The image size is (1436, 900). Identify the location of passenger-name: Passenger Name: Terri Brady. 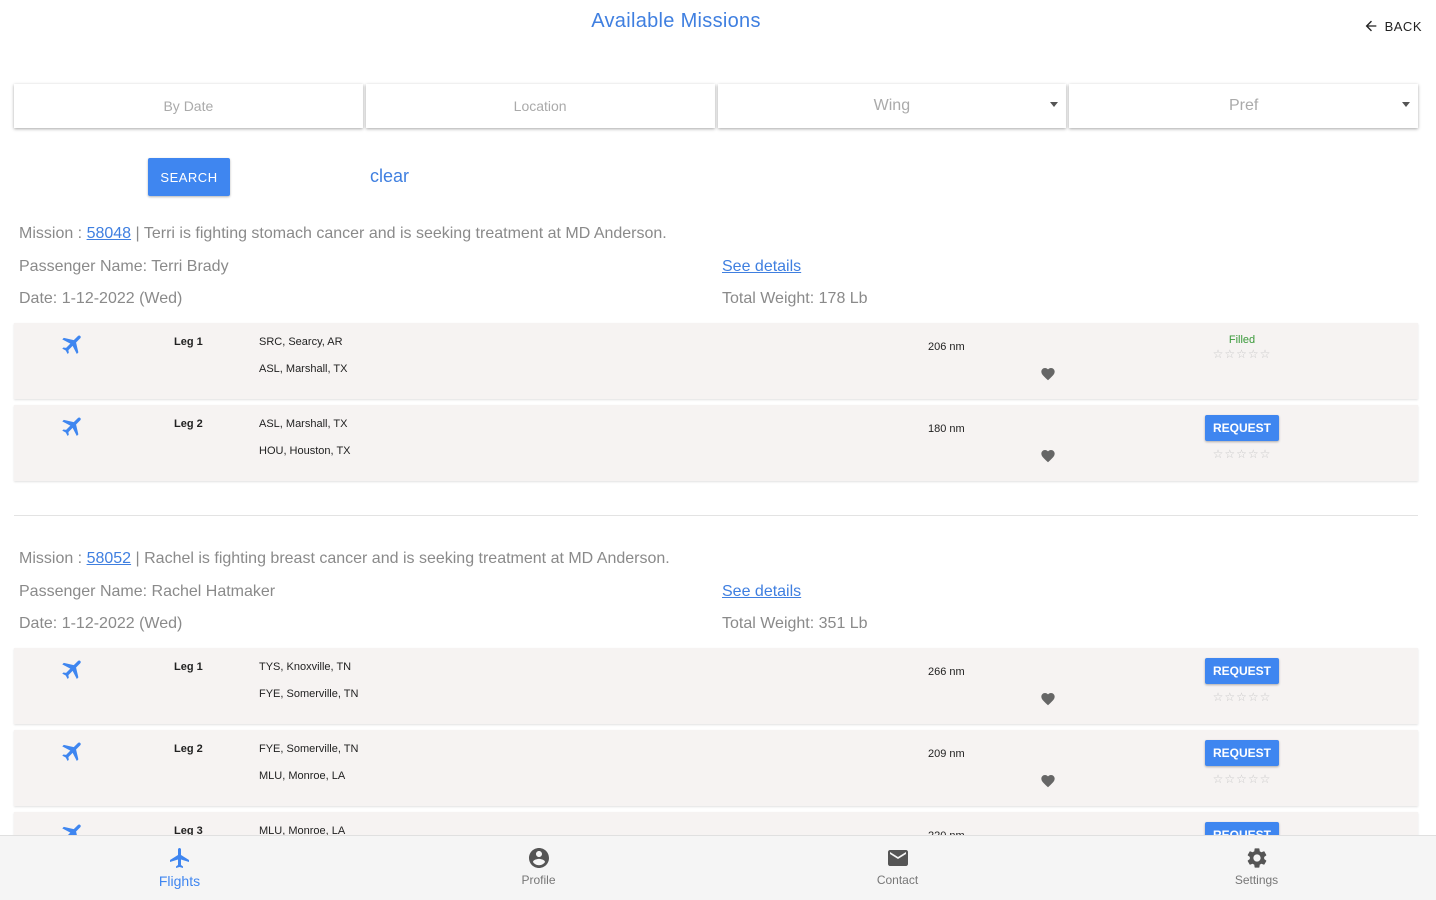
(124, 266).